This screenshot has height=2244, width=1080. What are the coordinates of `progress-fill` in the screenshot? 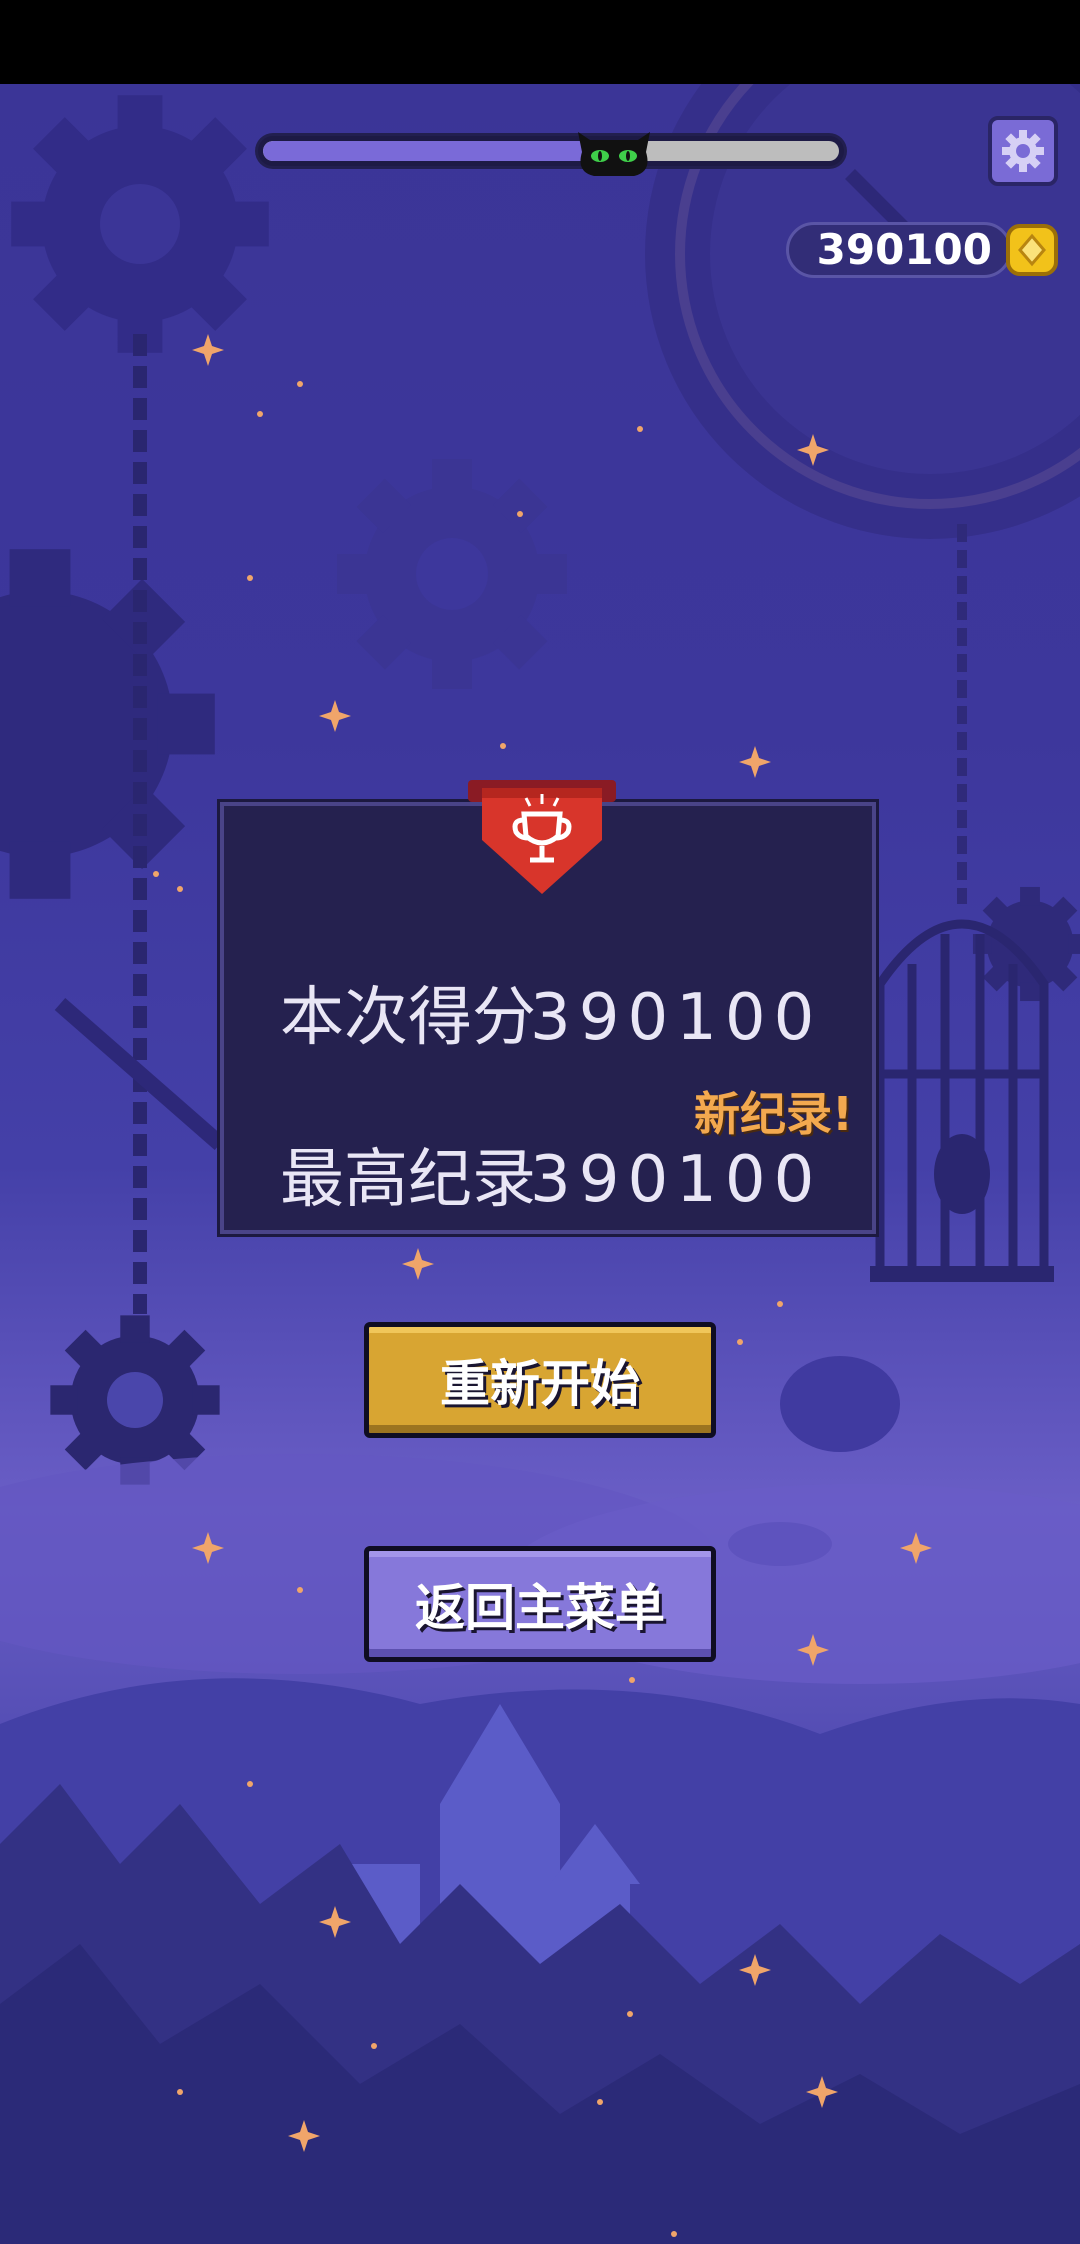 It's located at (439, 151).